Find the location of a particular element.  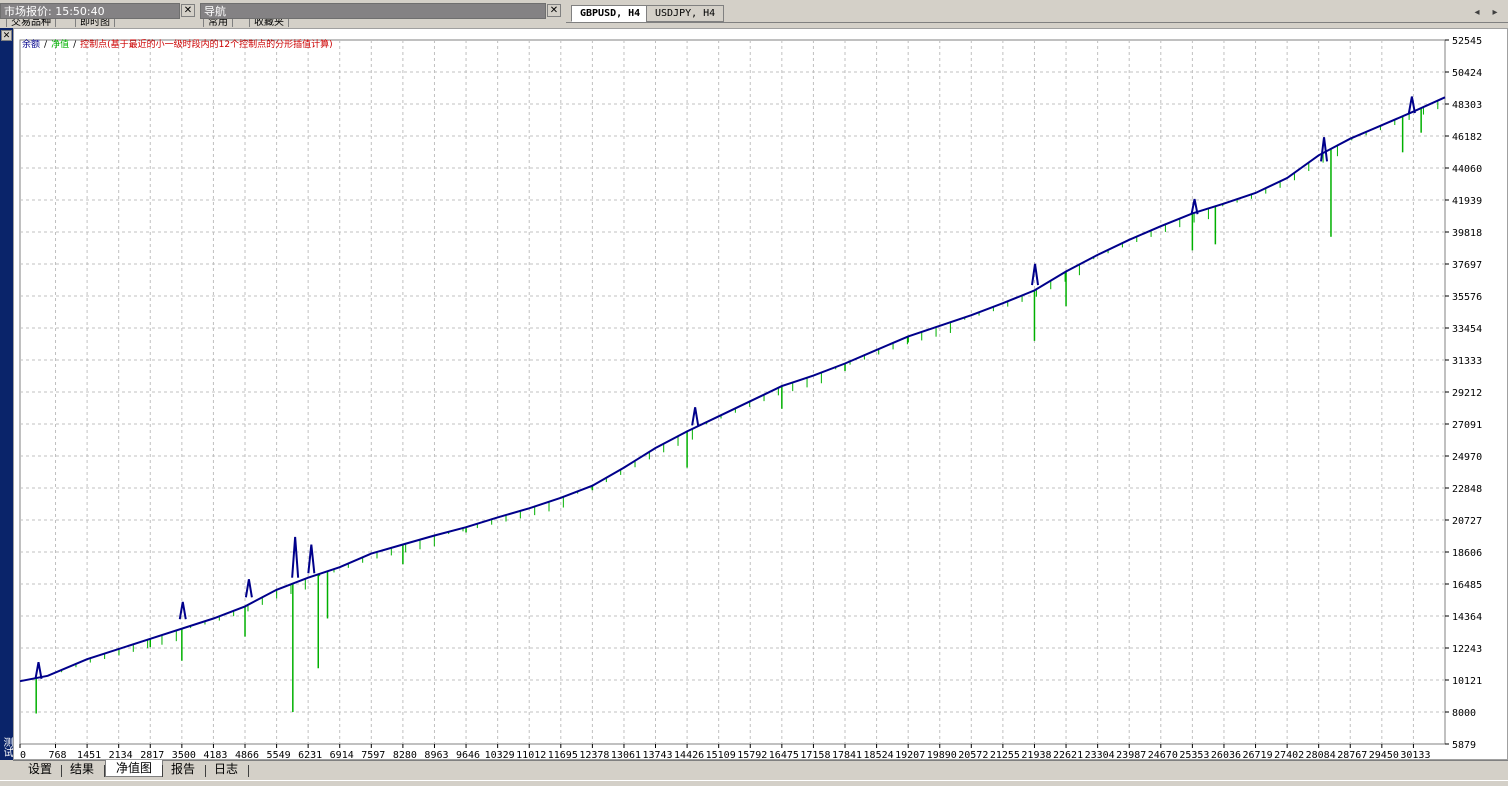

tab-results: 结果 is located at coordinates (82, 769).